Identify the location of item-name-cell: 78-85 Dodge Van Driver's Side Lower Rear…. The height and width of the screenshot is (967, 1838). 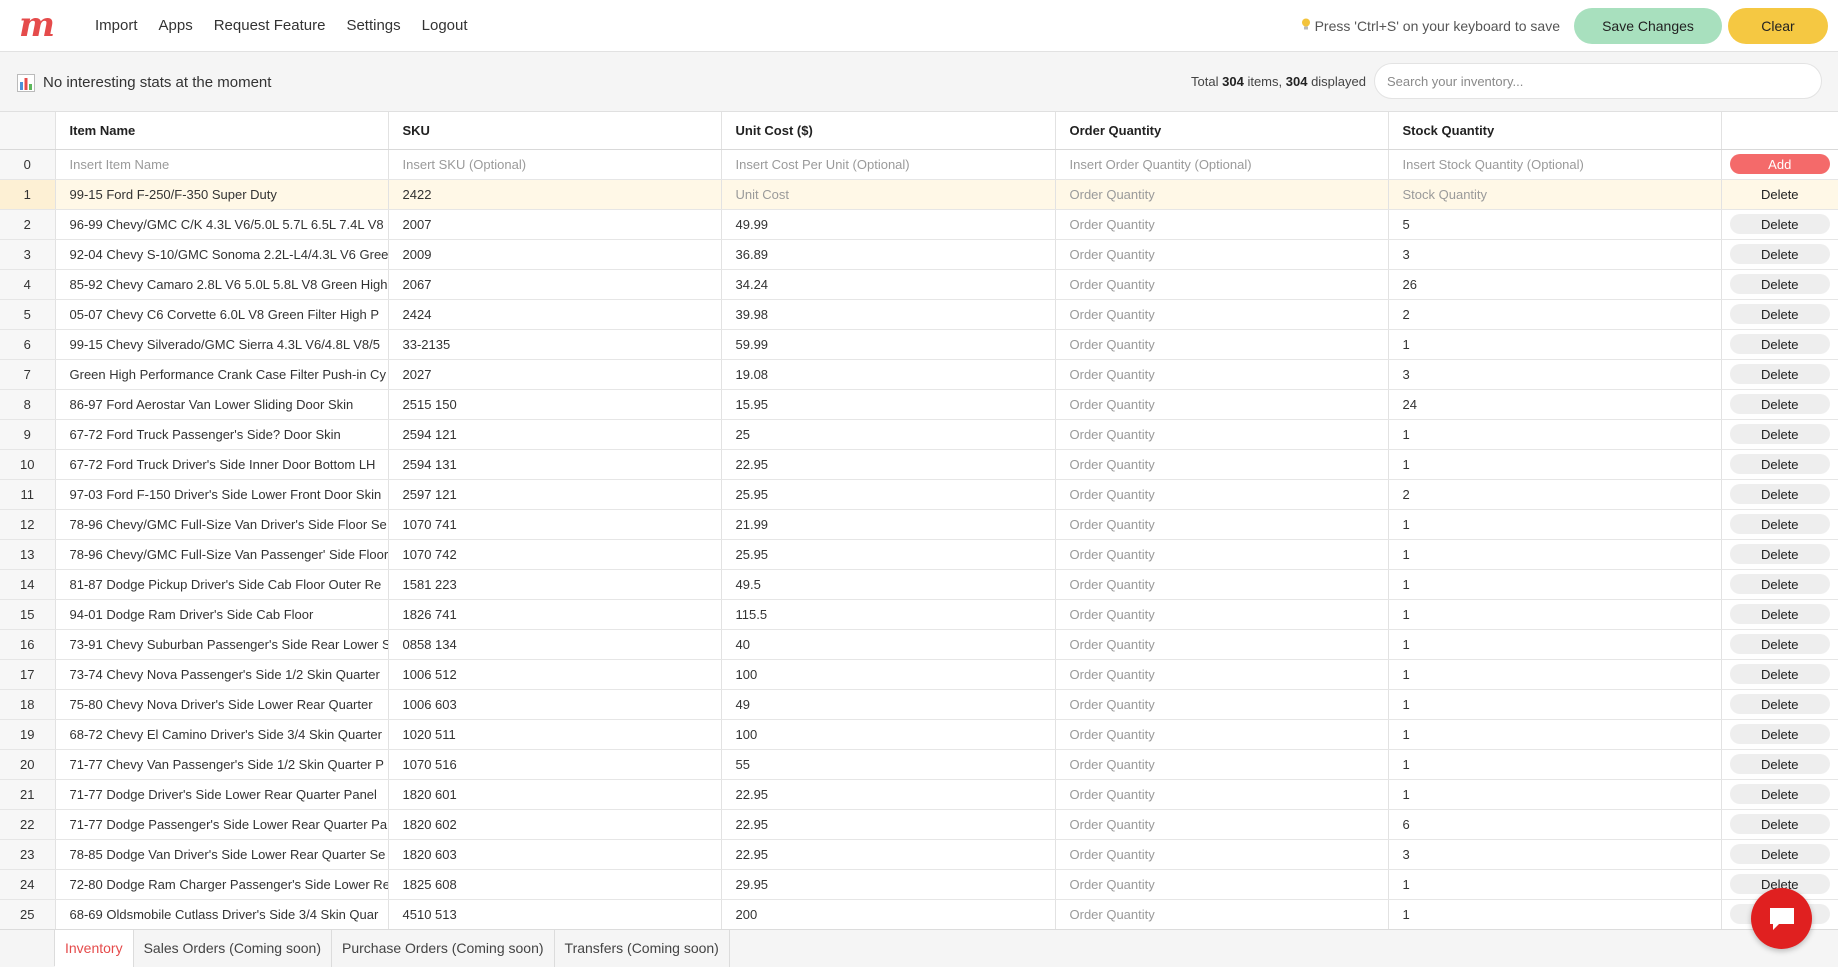
(222, 854).